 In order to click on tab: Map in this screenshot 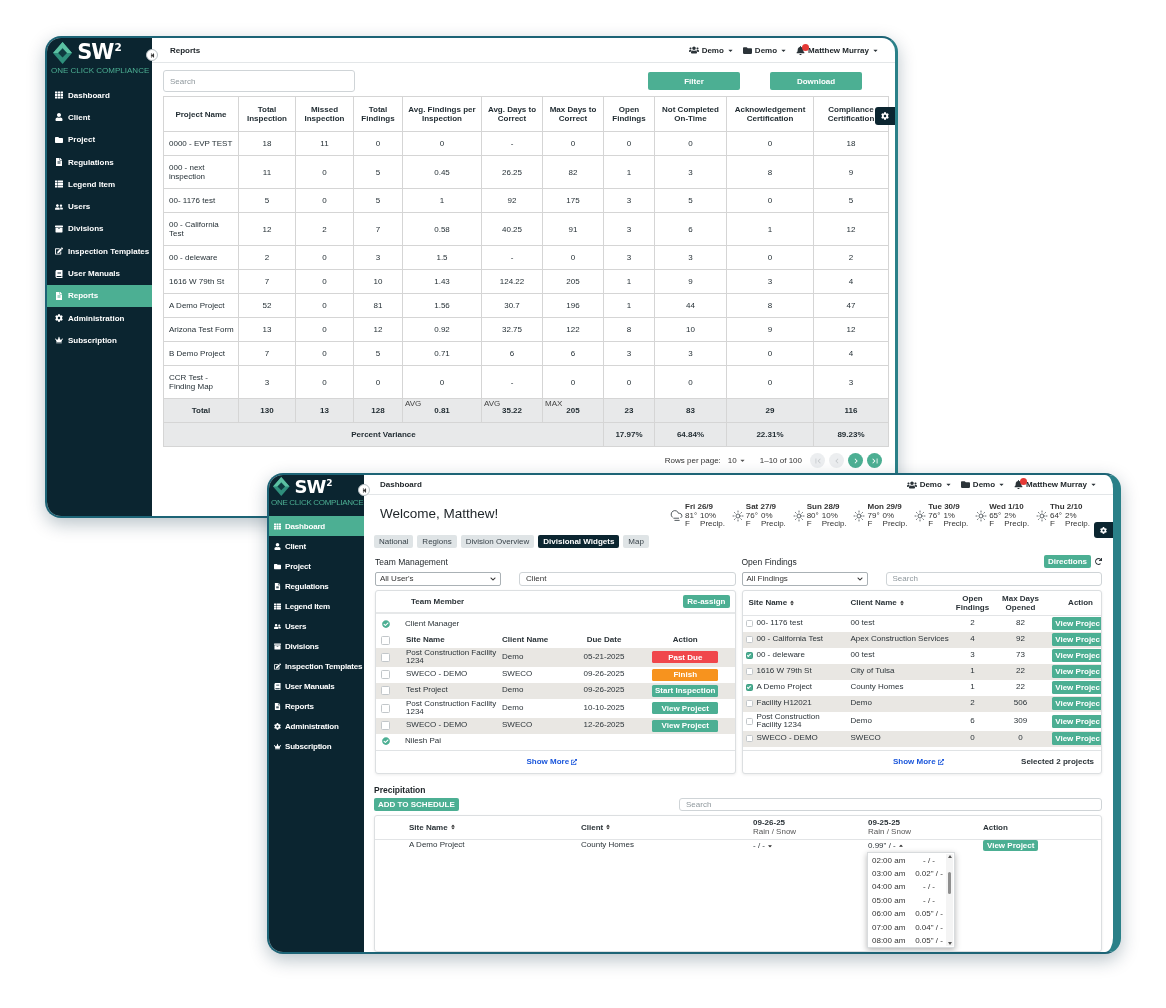, I will do `click(636, 541)`.